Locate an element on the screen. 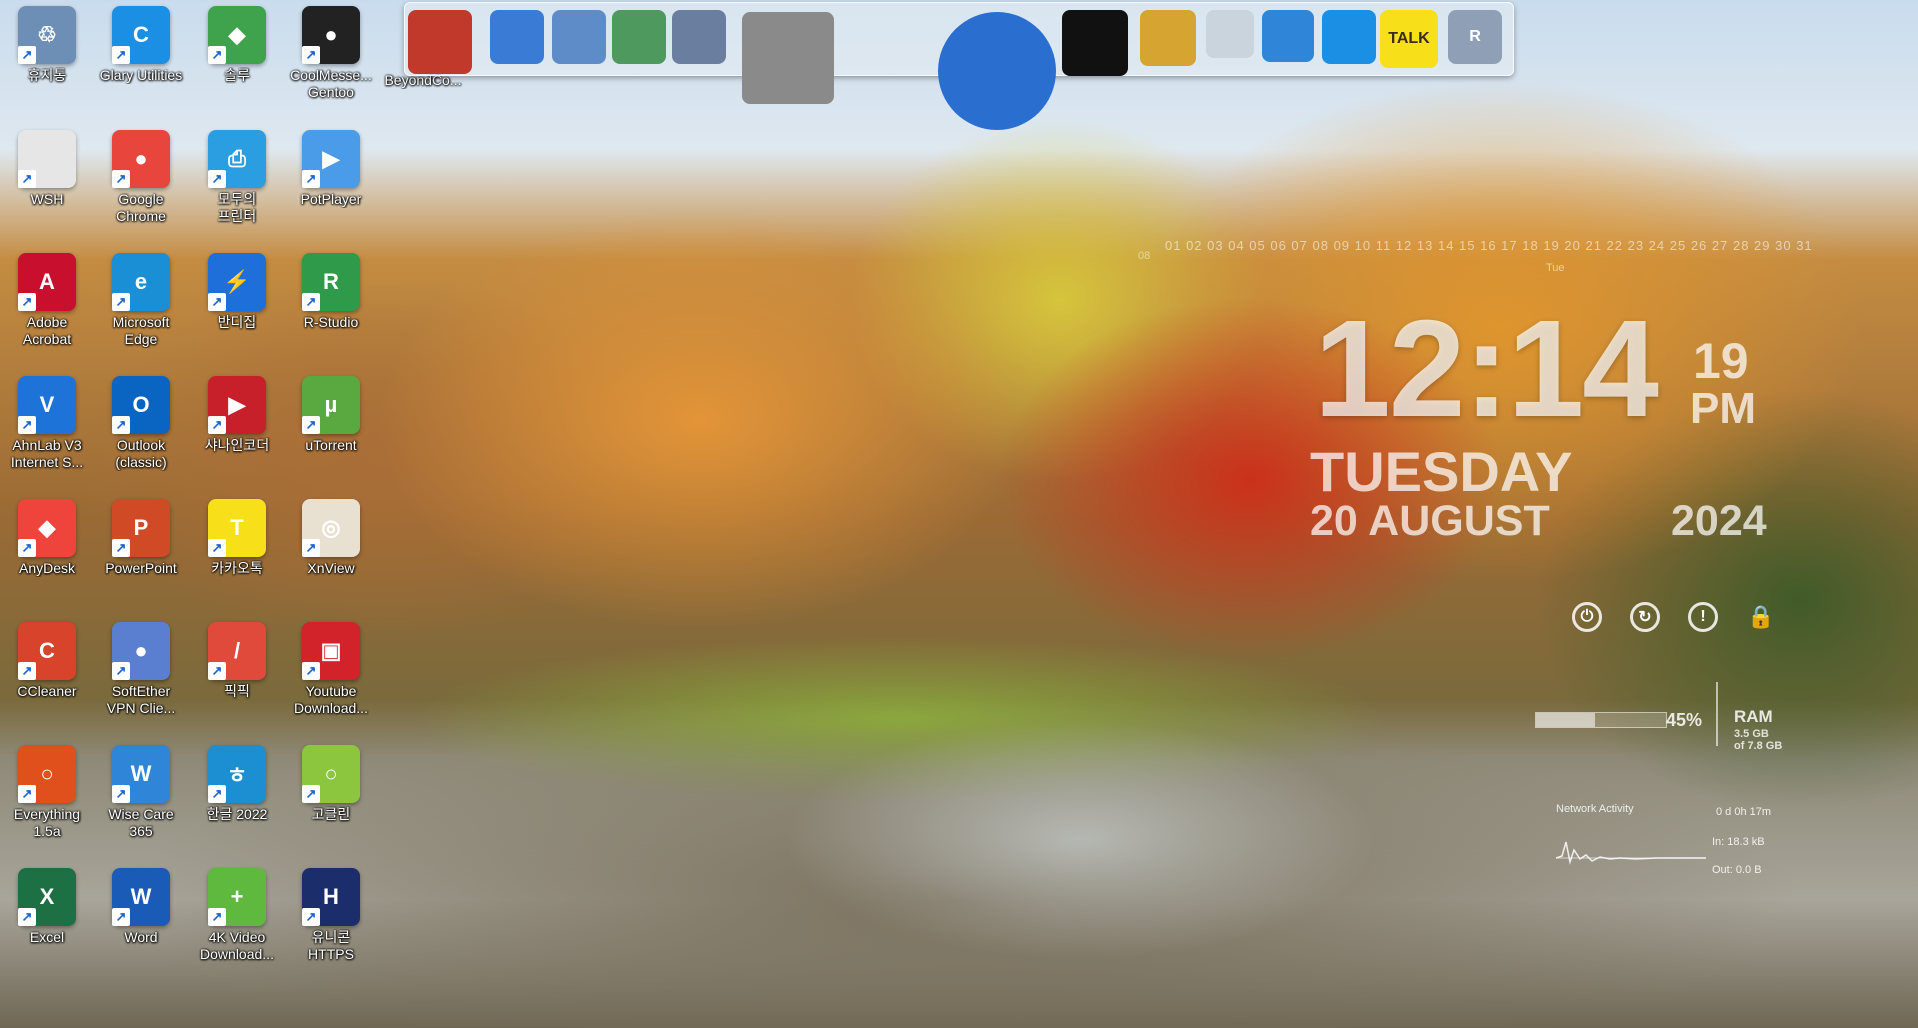  world-globe-dock-icon is located at coordinates (997, 71).